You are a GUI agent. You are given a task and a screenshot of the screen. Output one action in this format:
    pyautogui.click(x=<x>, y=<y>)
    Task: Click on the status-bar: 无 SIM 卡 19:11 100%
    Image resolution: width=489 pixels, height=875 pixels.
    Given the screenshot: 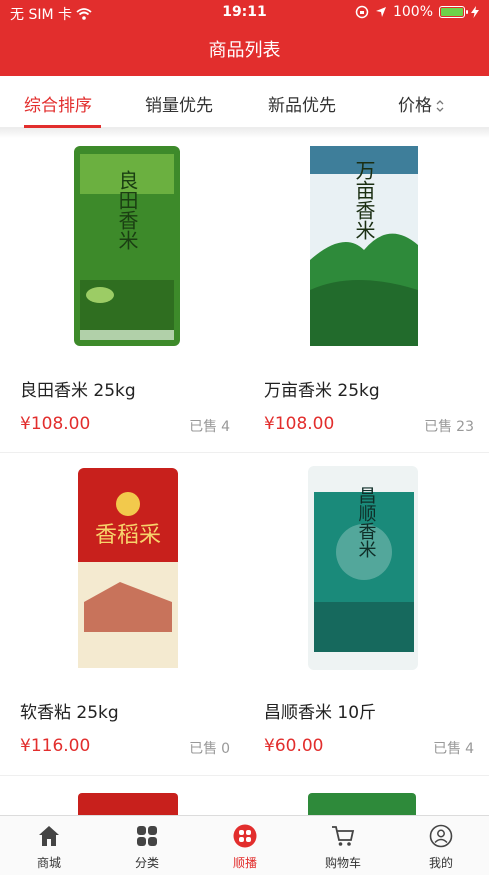 What is the action you would take?
    pyautogui.click(x=244, y=13)
    